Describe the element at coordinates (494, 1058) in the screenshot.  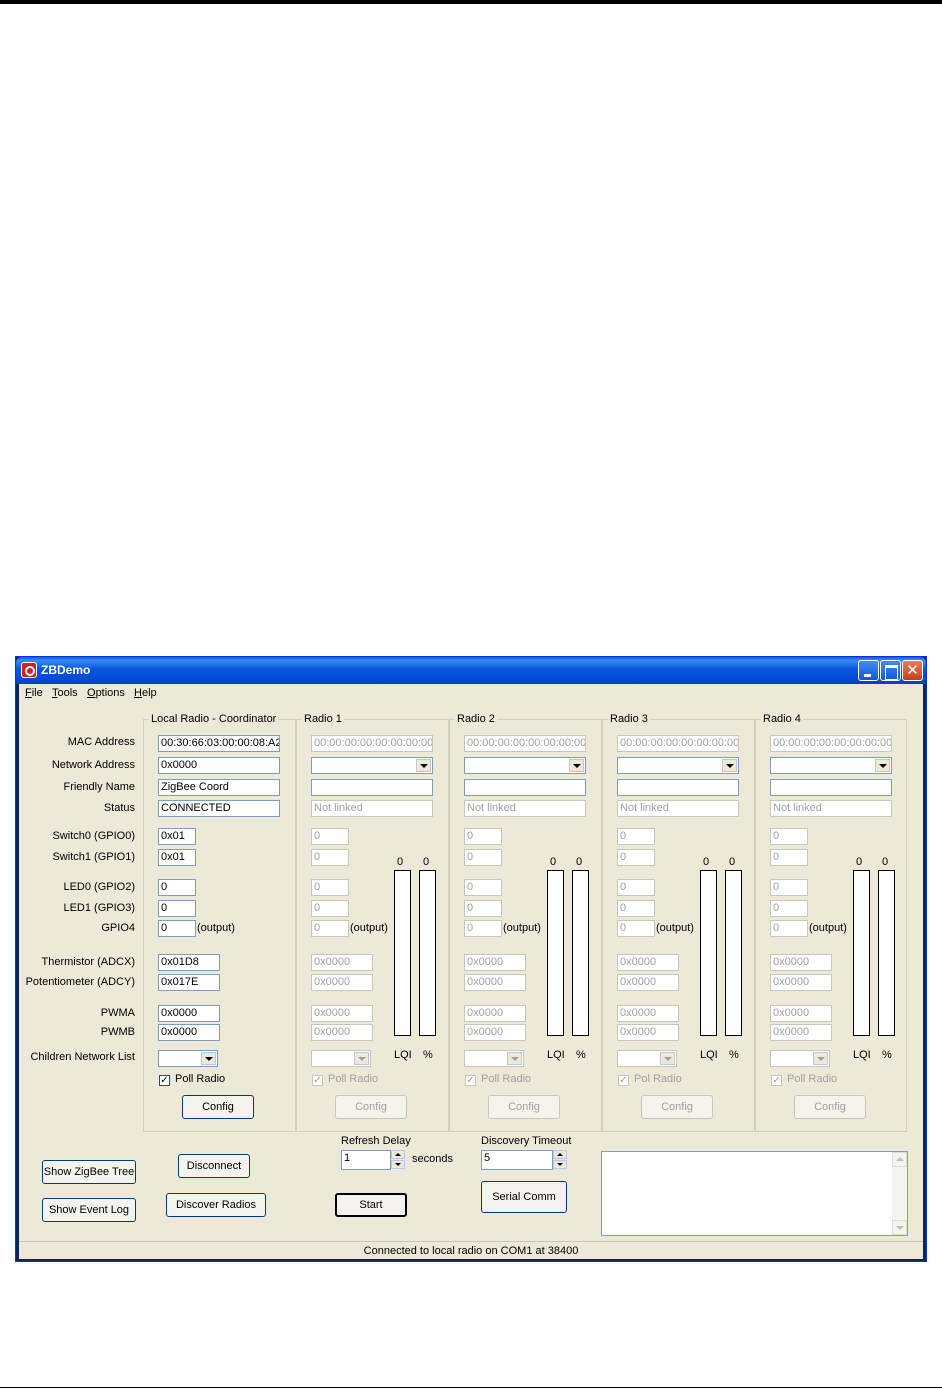
I see `radio-2-children-dropdown` at that location.